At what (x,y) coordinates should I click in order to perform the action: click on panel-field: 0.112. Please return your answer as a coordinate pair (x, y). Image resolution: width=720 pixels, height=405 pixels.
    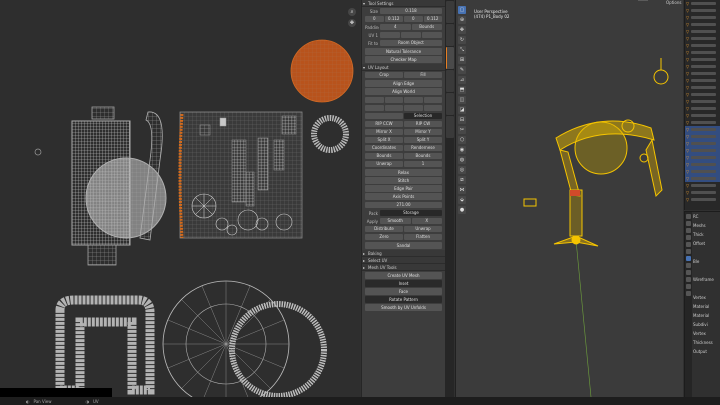
    Looking at the image, I should click on (393, 19).